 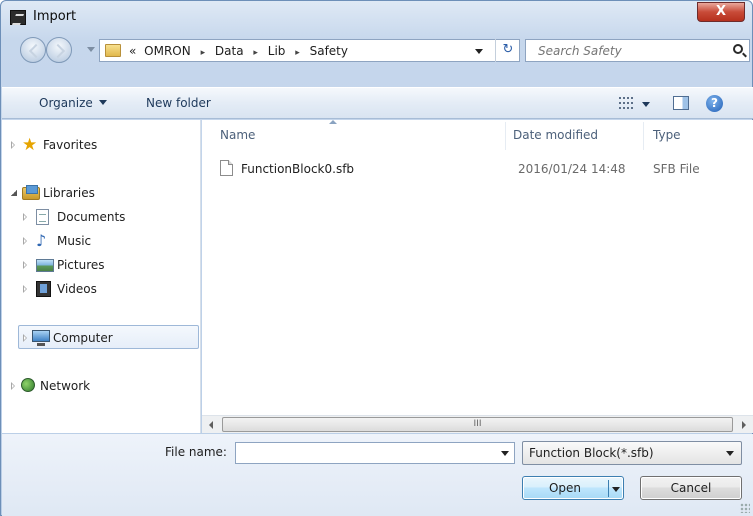 What do you see at coordinates (211, 425) in the screenshot?
I see `scroll-left-icon` at bounding box center [211, 425].